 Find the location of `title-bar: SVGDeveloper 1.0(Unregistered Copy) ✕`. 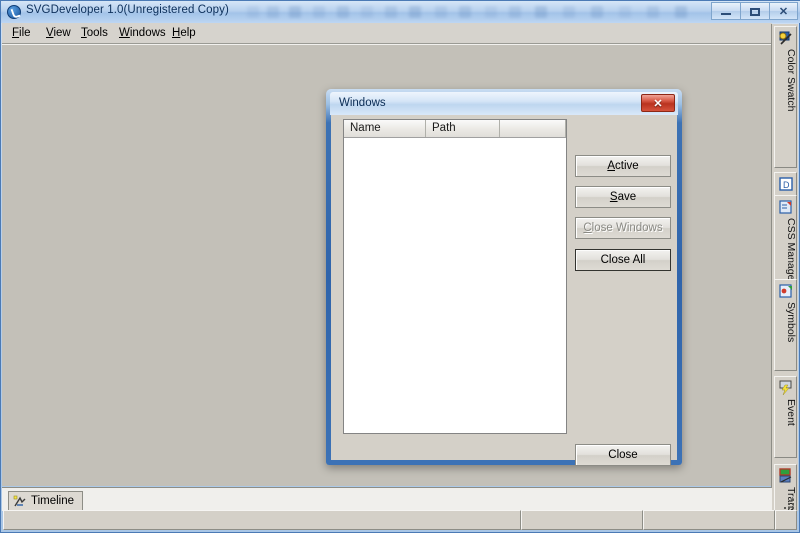

title-bar: SVGDeveloper 1.0(Unregistered Copy) ✕ is located at coordinates (400, 12).